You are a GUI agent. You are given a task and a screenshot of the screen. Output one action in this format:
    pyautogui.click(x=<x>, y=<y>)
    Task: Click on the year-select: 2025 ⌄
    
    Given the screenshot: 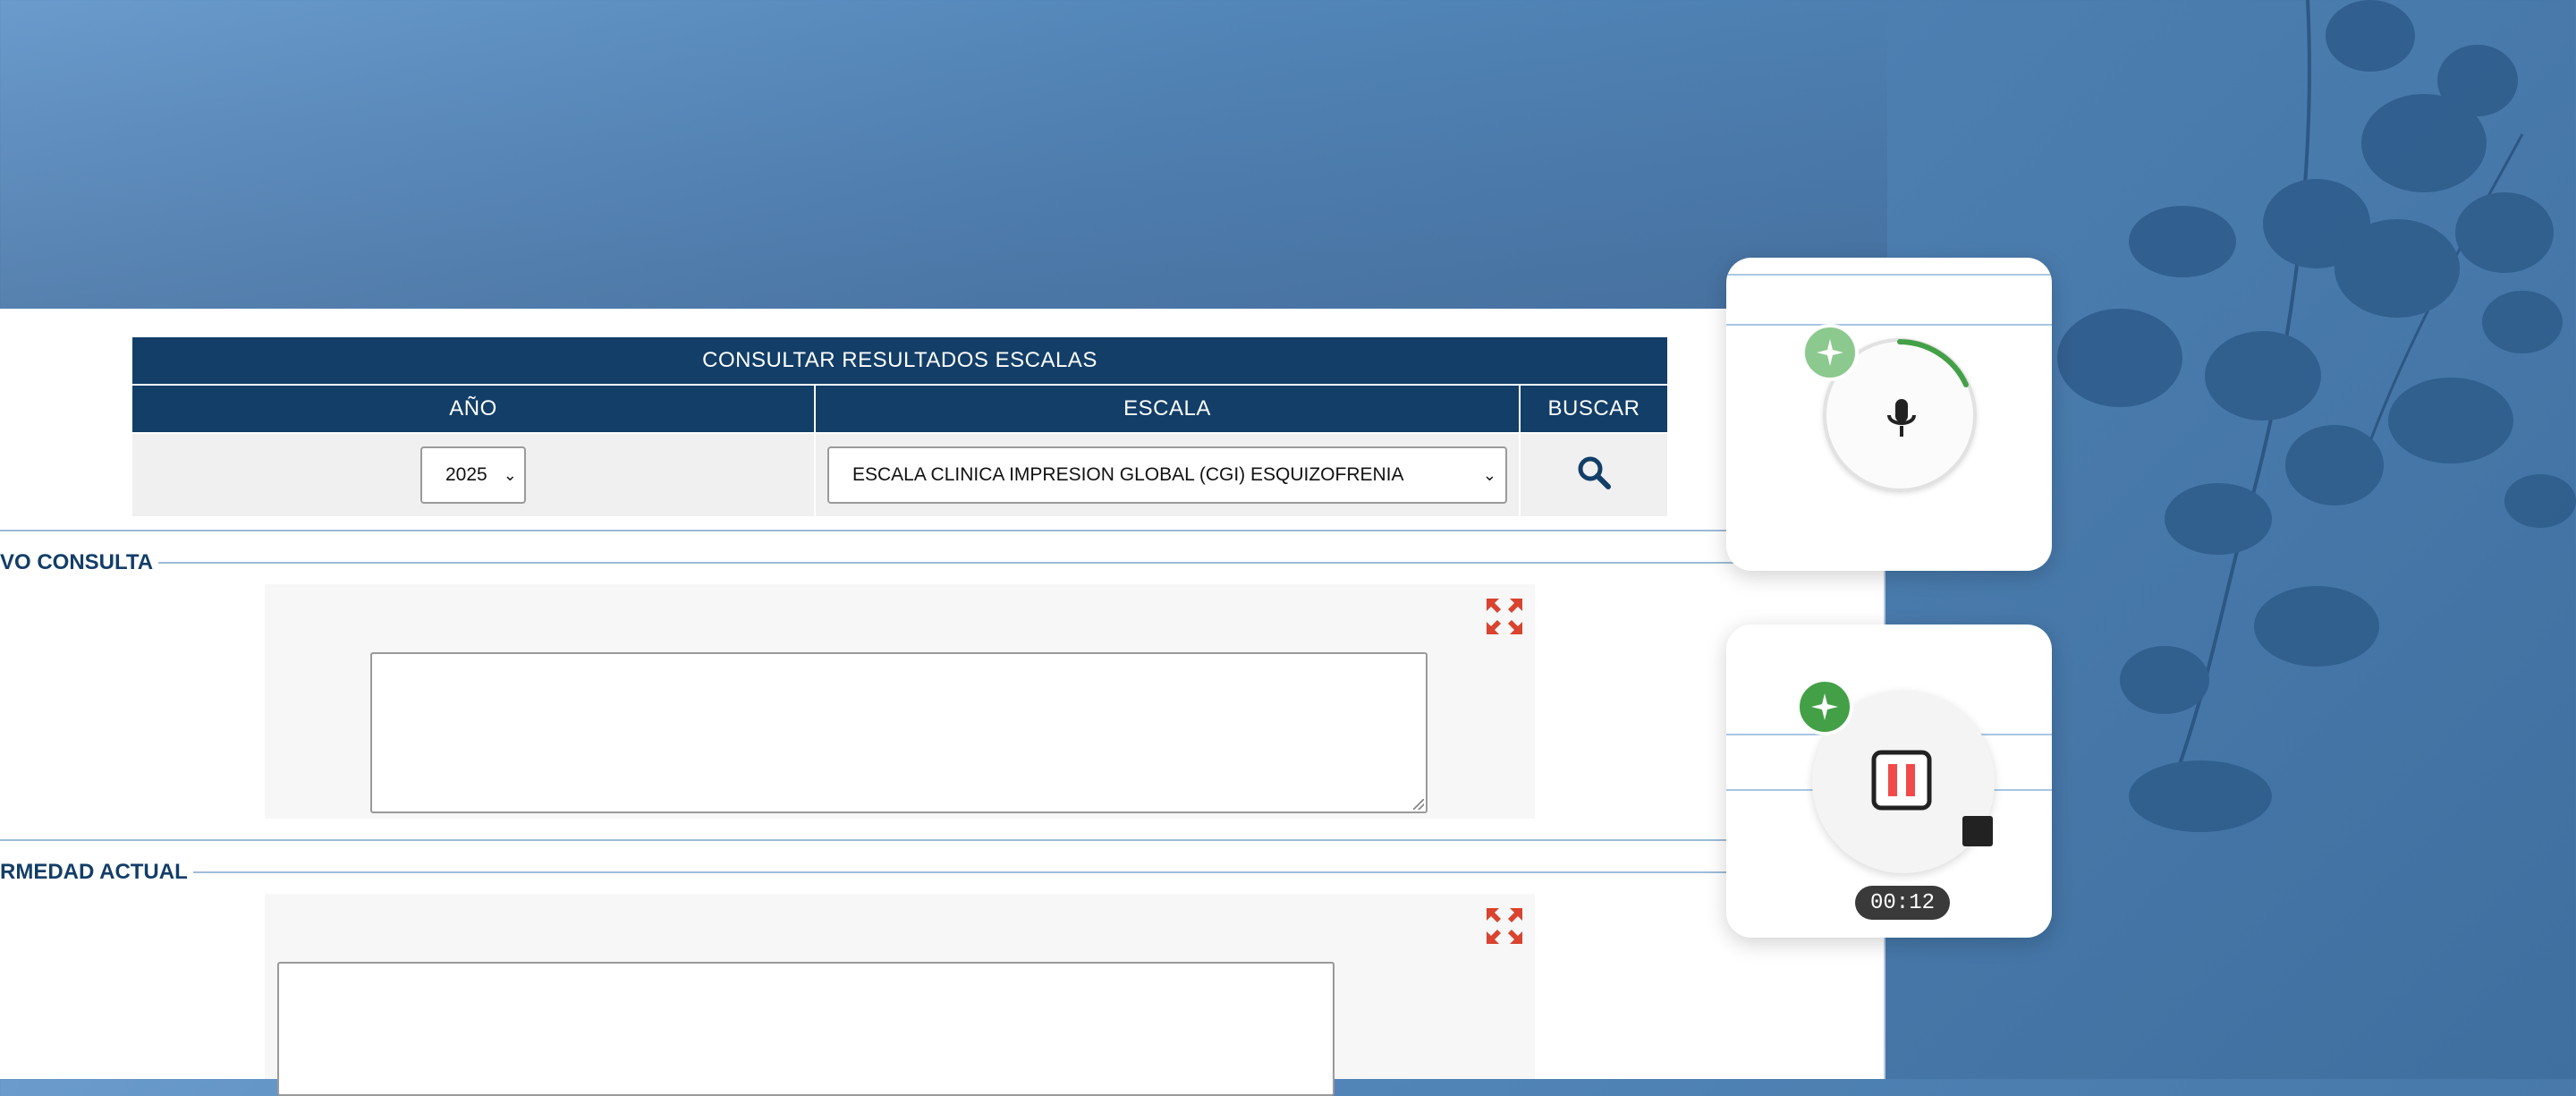 What is the action you would take?
    pyautogui.click(x=473, y=475)
    